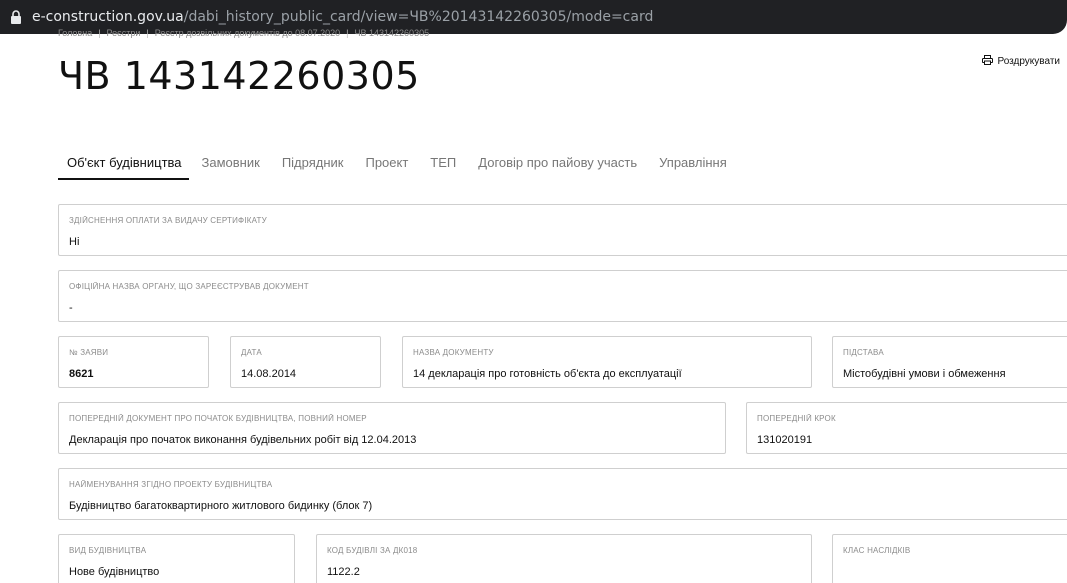 The width and height of the screenshot is (1067, 583). Describe the element at coordinates (133, 362) in the screenshot. I see `field-application-number: № заяви 8621` at that location.